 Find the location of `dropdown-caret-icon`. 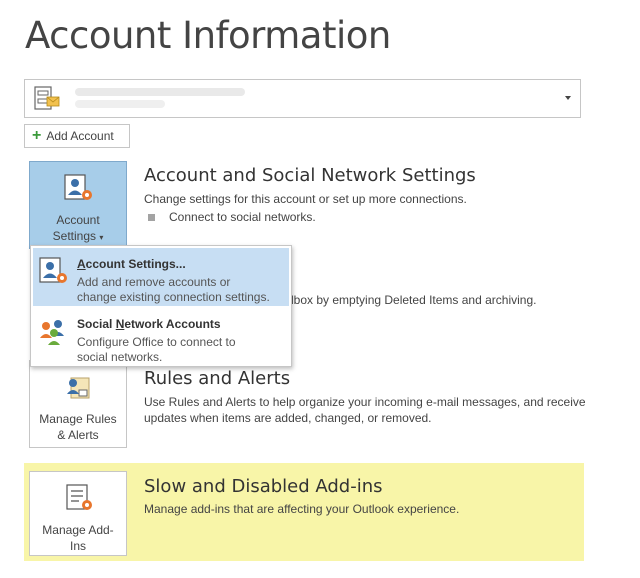

dropdown-caret-icon is located at coordinates (568, 98).